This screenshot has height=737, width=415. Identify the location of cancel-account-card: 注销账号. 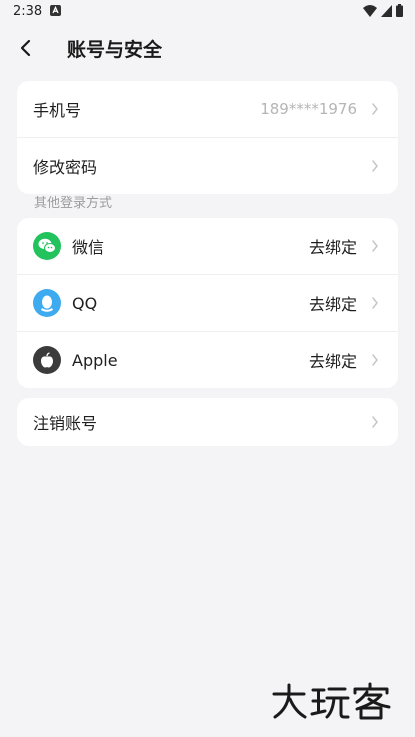
(207, 422).